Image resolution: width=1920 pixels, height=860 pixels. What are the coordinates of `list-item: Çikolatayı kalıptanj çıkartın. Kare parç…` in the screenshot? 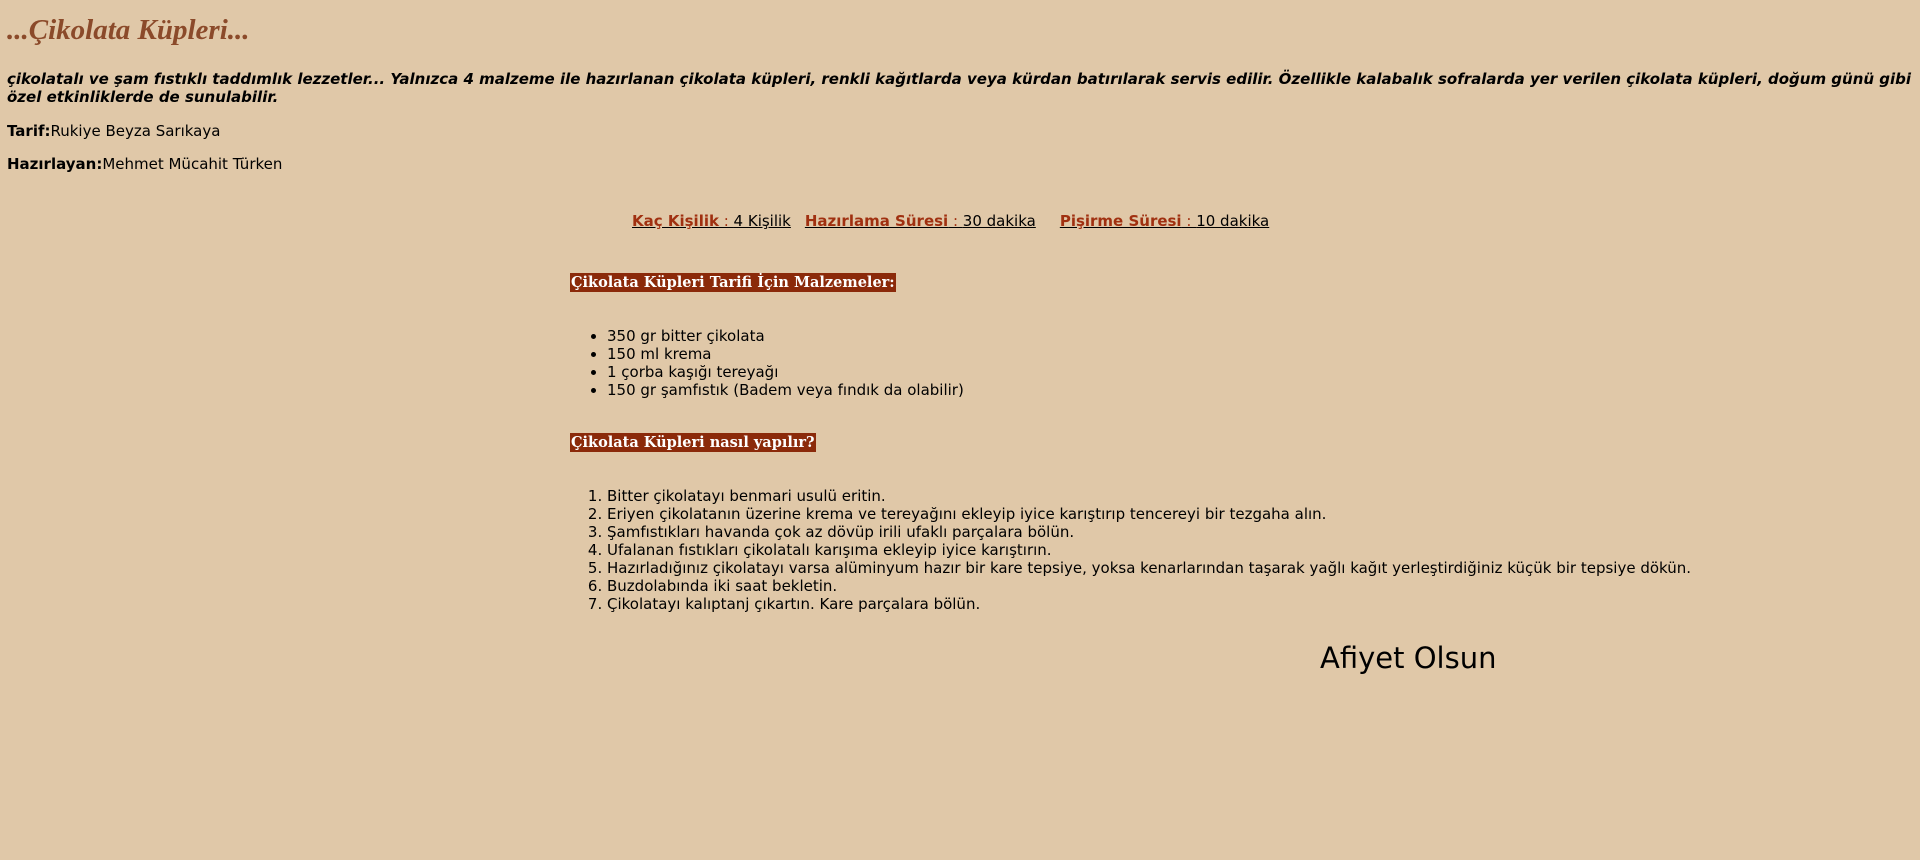 It's located at (1149, 604).